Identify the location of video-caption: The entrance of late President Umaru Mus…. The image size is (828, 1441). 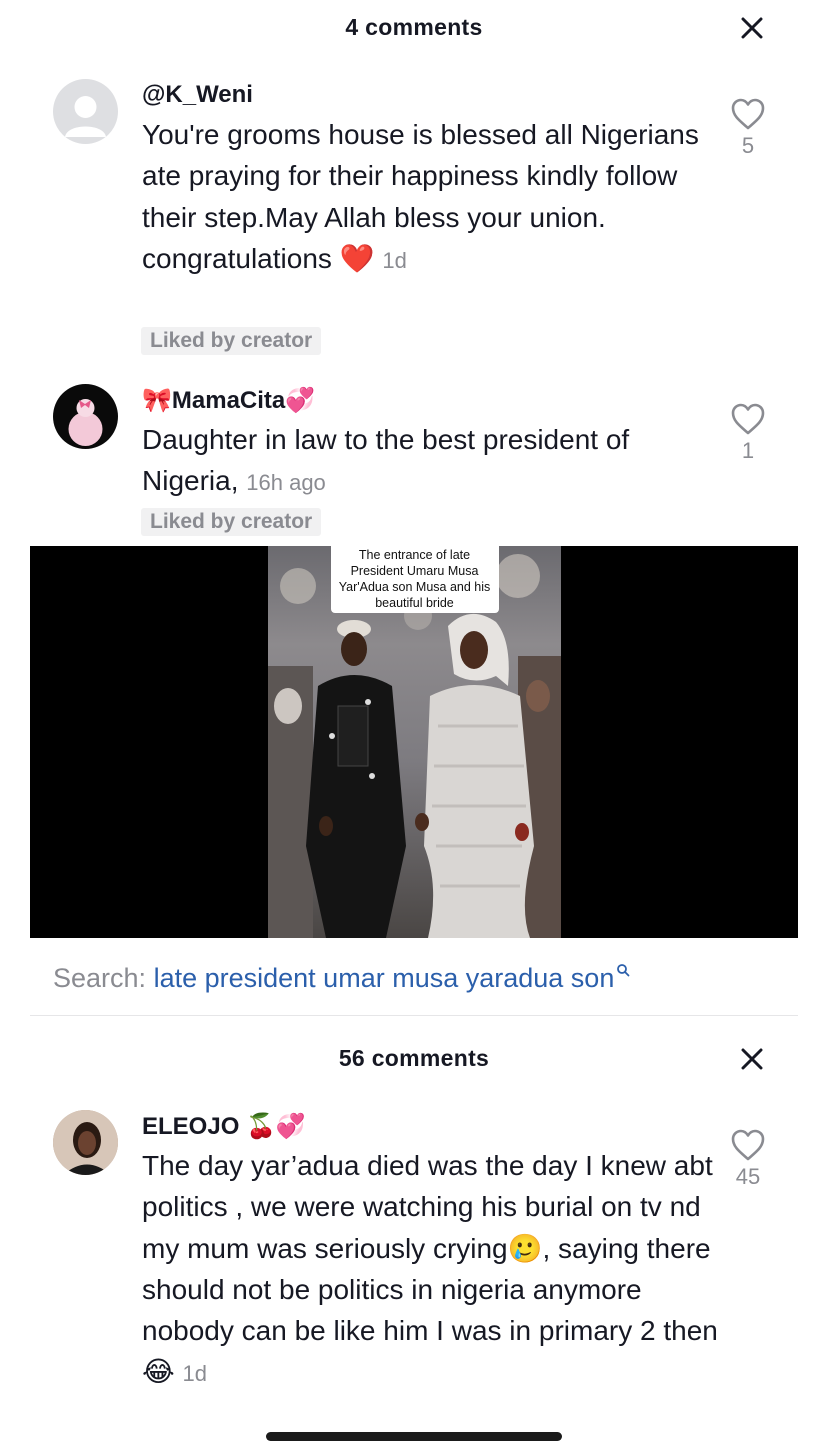
(414, 579).